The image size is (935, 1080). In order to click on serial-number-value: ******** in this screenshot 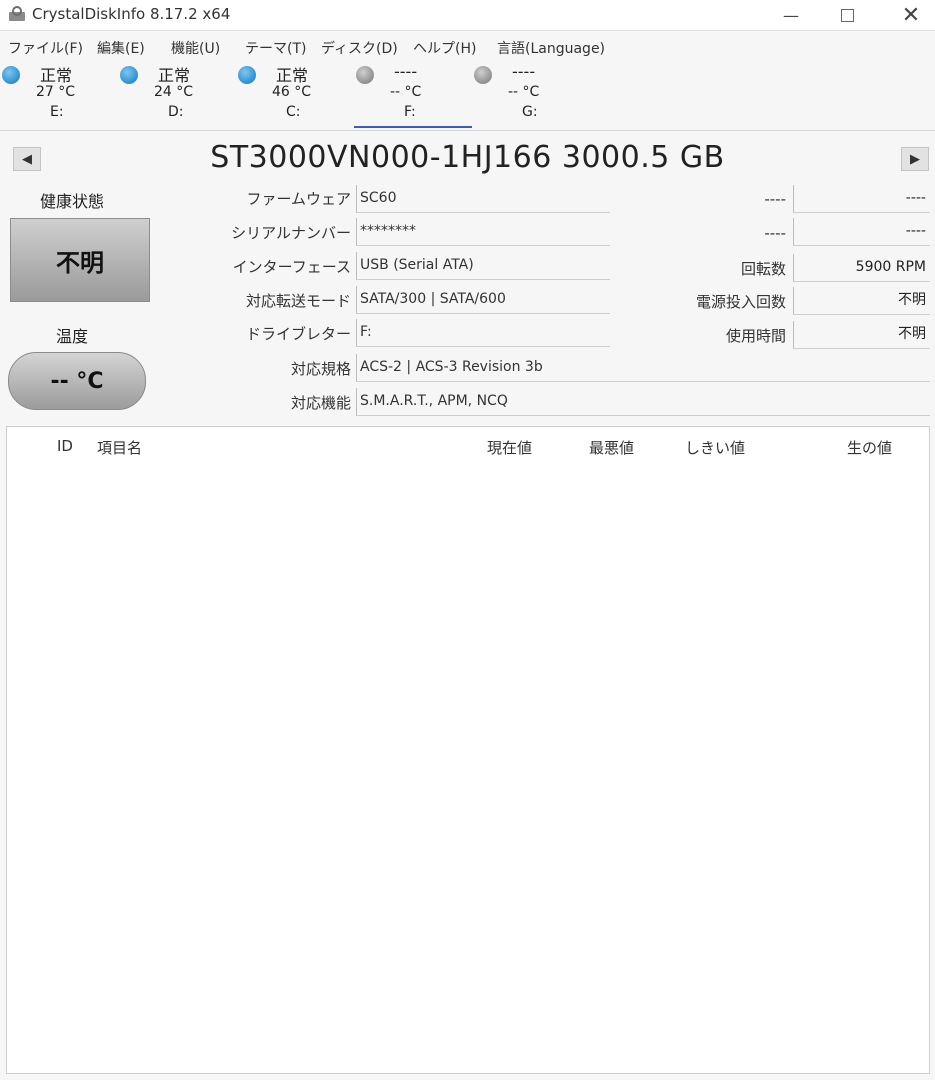, I will do `click(483, 232)`.